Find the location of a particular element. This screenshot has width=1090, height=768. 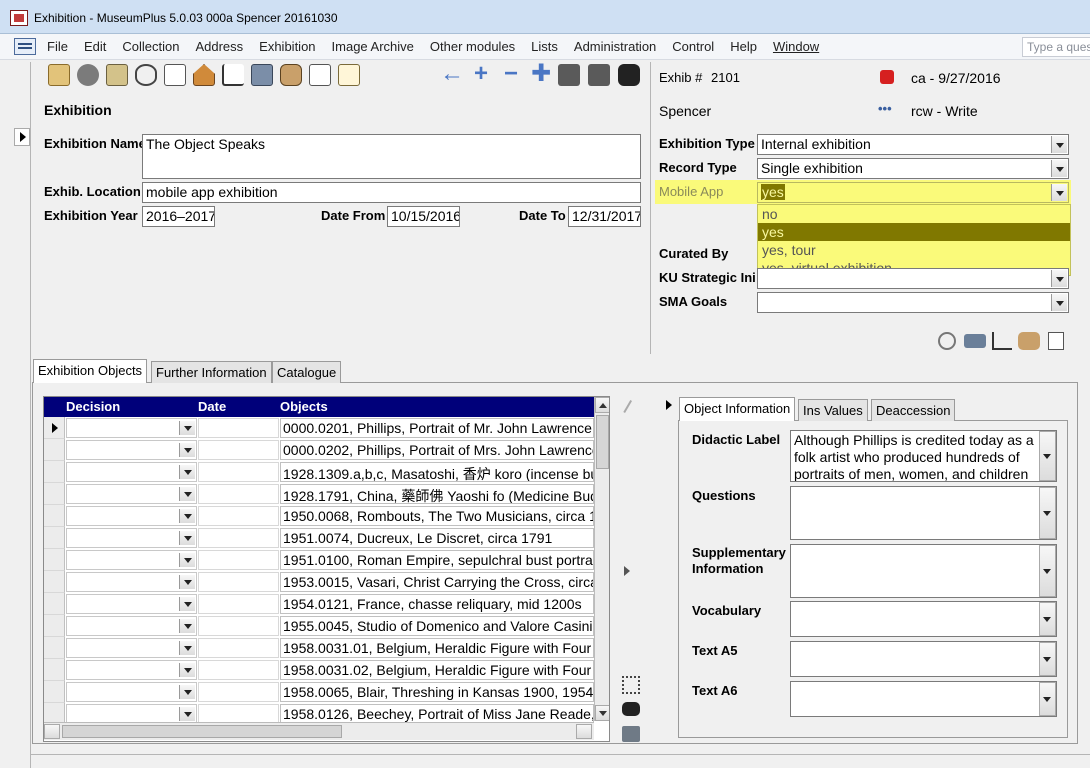

scroll-left-icon is located at coordinates (52, 731).